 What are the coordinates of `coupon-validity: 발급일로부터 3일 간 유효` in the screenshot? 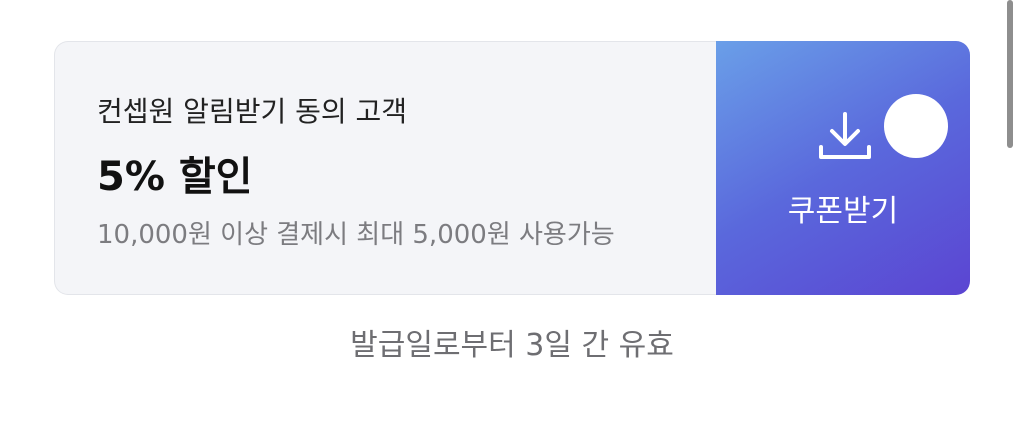 It's located at (512, 345).